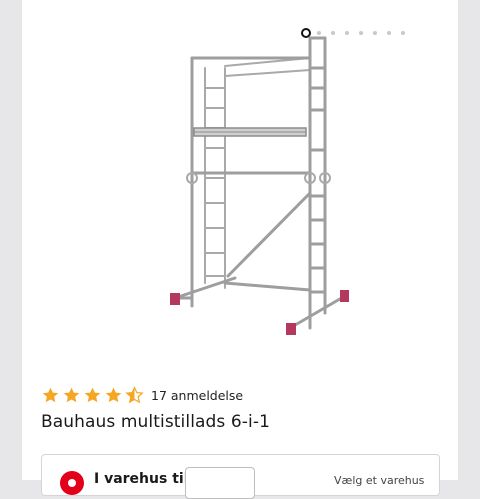 This screenshot has height=499, width=480. What do you see at coordinates (156, 422) in the screenshot?
I see `product-title: Bauhaus multistillads 6-i-1` at bounding box center [156, 422].